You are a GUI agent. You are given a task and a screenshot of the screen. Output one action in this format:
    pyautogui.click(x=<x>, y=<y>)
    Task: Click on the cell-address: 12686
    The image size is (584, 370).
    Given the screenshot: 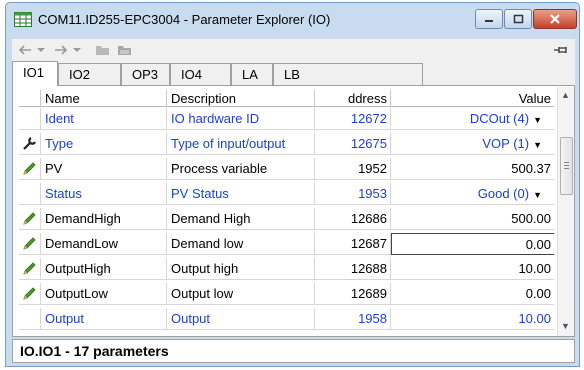 What is the action you would take?
    pyautogui.click(x=353, y=219)
    